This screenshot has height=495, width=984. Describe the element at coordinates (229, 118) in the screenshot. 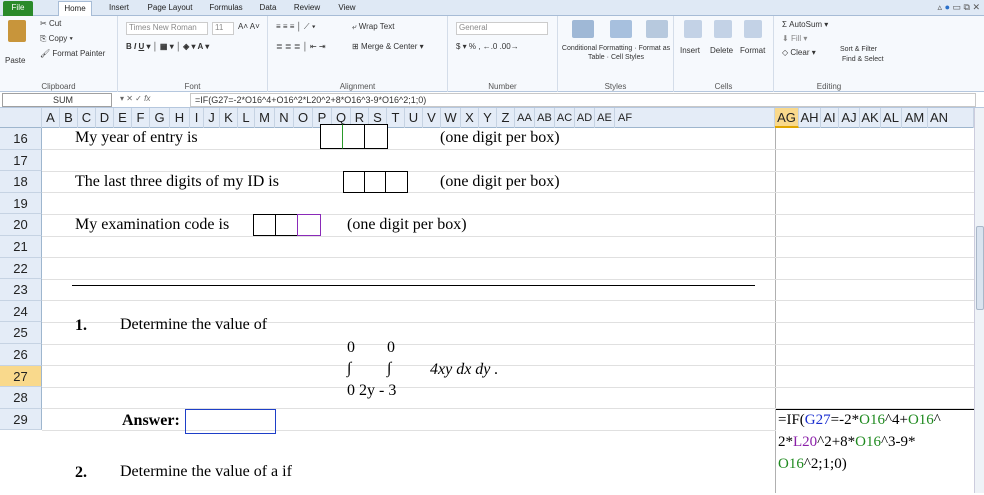

I see `col-header-k: K` at that location.